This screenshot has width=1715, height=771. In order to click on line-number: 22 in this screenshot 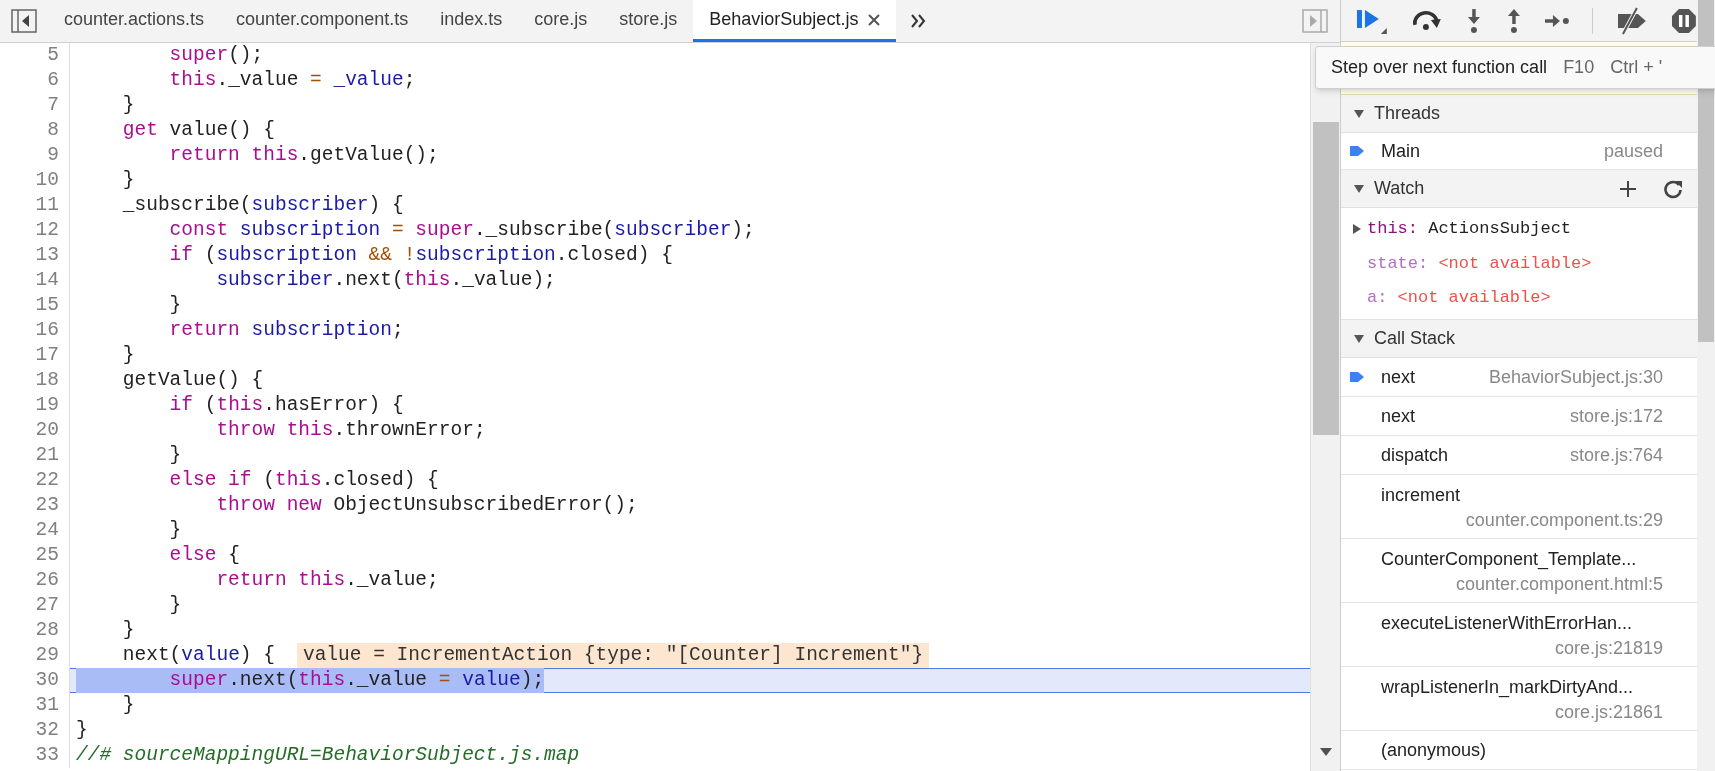, I will do `click(35, 480)`.